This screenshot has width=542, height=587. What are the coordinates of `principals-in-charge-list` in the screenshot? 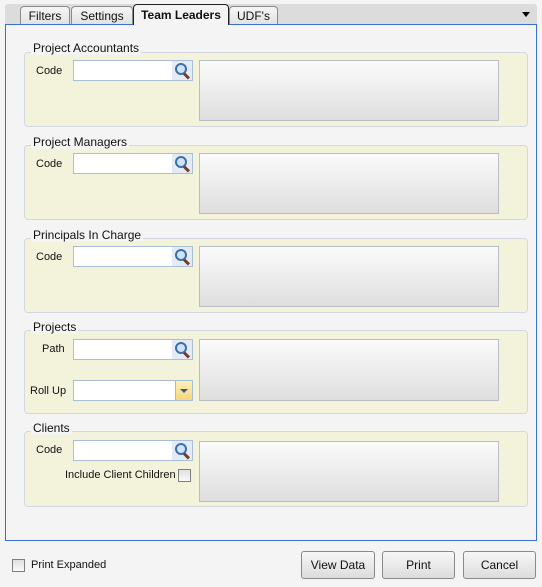 It's located at (349, 276).